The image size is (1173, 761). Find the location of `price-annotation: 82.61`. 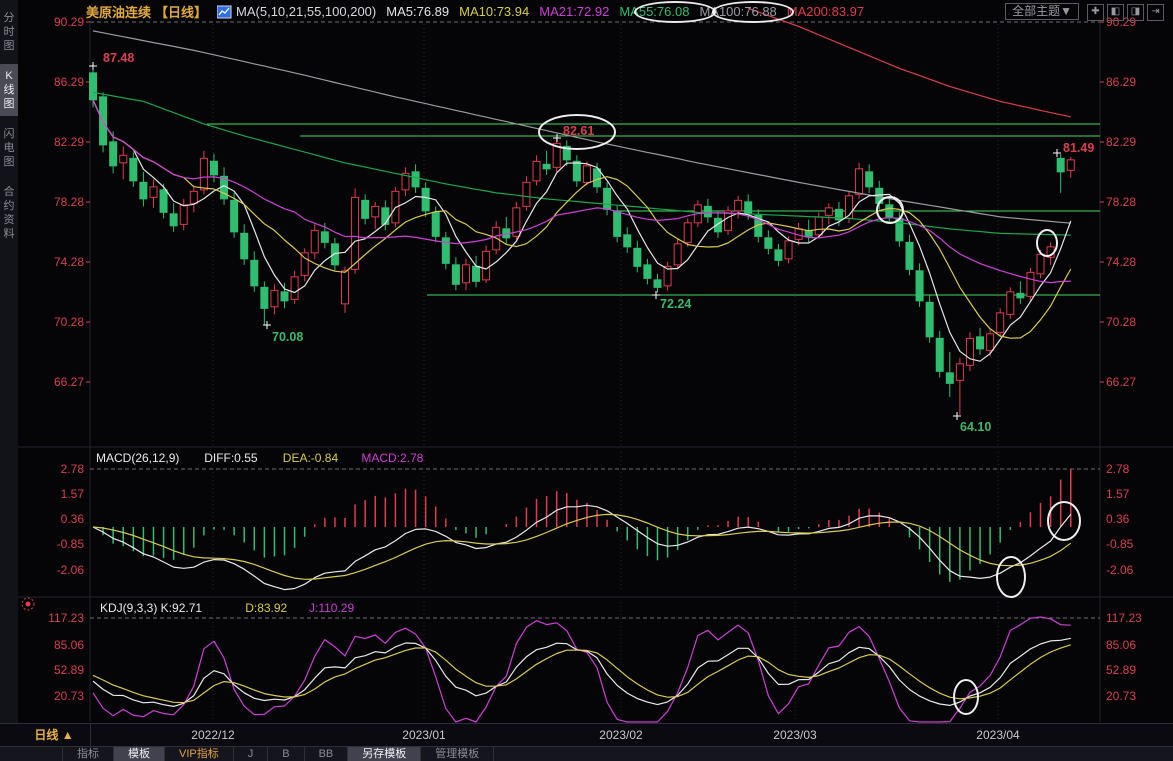

price-annotation: 82.61 is located at coordinates (578, 131).